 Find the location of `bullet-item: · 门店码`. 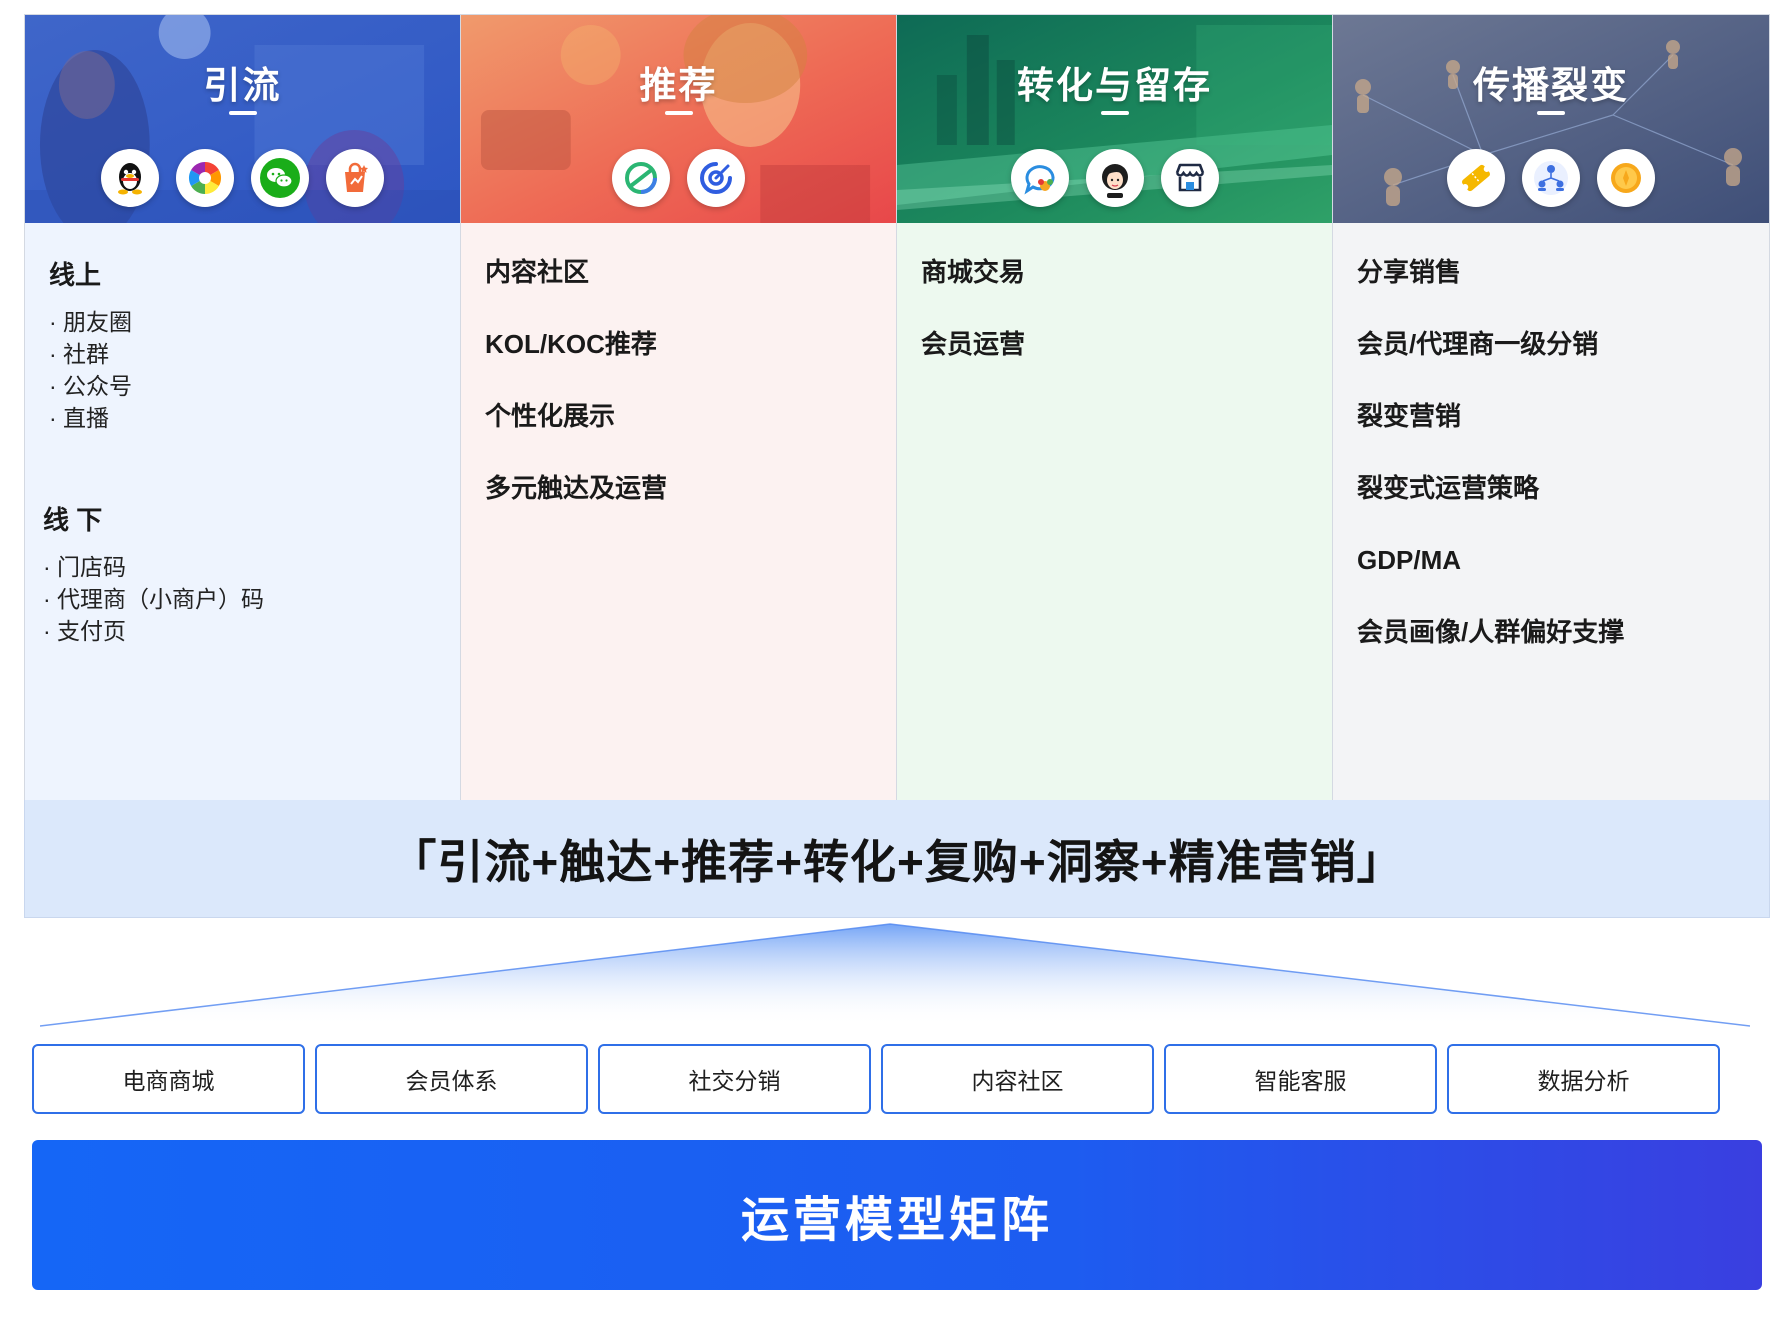

bullet-item: · 门店码 is located at coordinates (85, 567).